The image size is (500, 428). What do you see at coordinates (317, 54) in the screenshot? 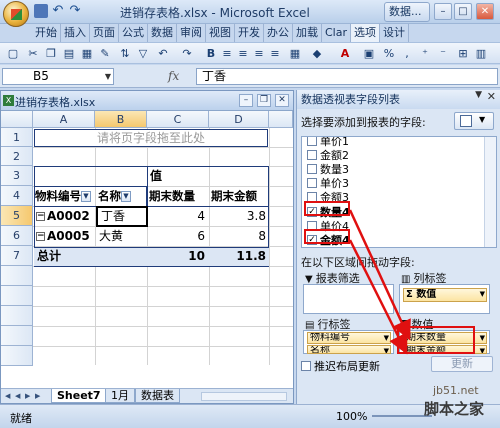
I see `fill-color-icon: ◆` at bounding box center [317, 54].